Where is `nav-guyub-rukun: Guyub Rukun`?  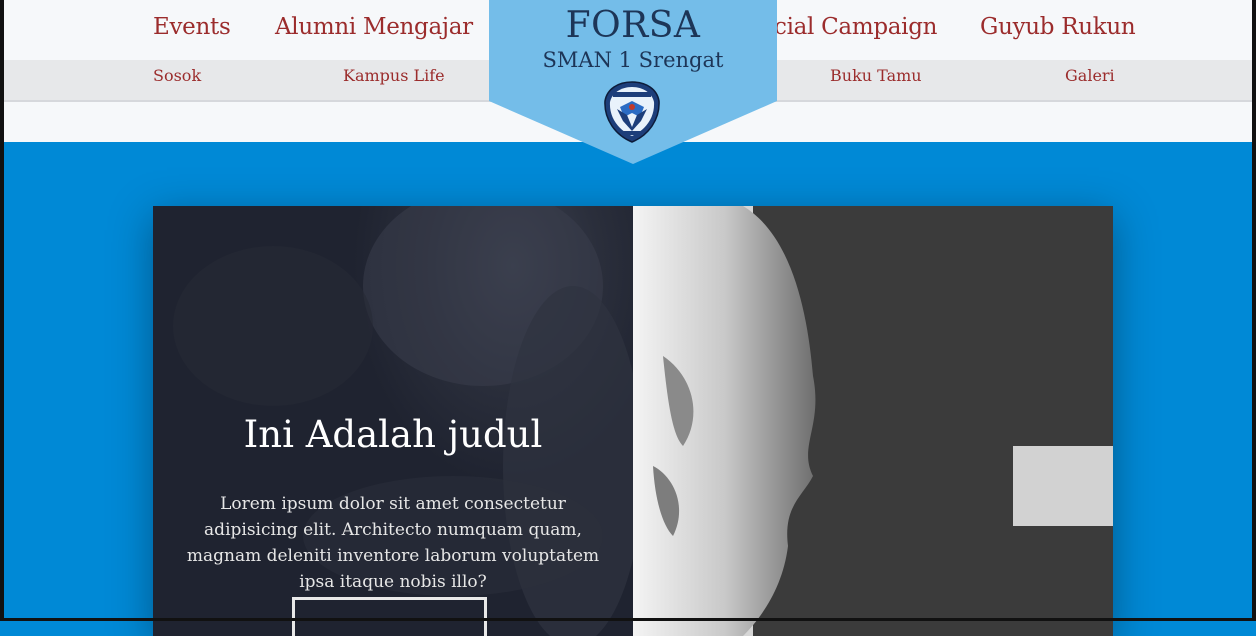 nav-guyub-rukun: Guyub Rukun is located at coordinates (1058, 27).